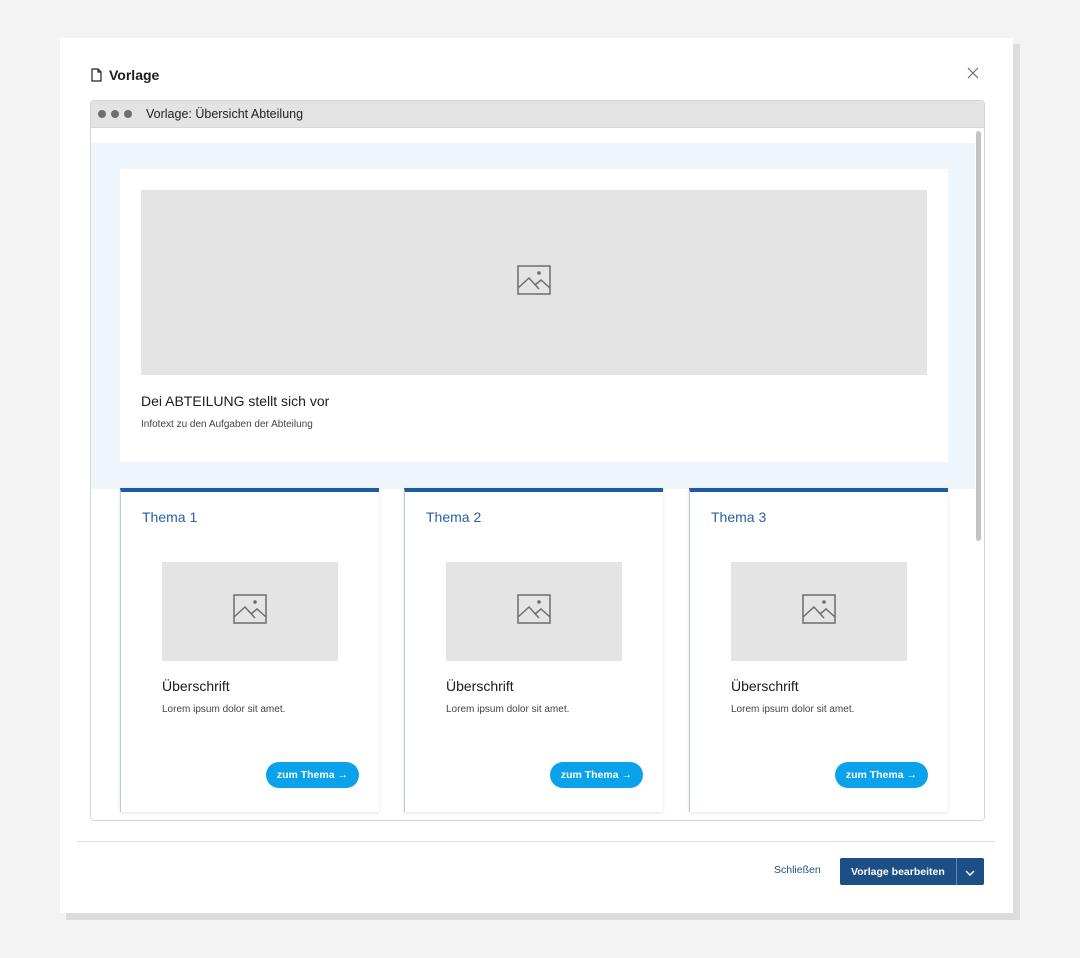 This screenshot has height=958, width=1080. I want to click on window-dots, so click(115, 114).